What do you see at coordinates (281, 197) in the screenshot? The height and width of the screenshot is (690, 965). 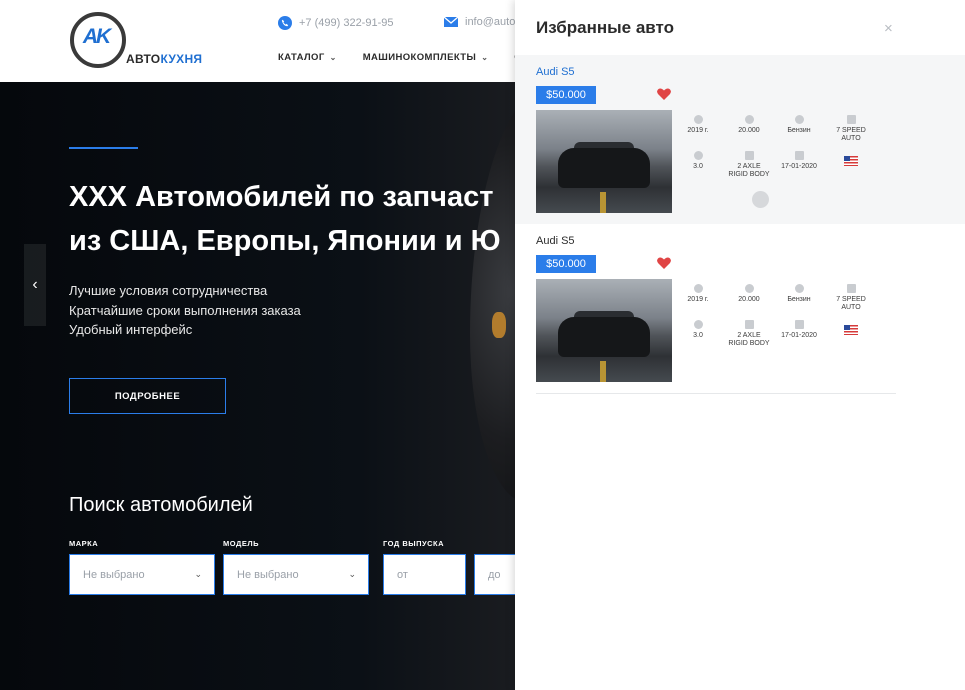 I see `hero-title-line-1: XXX Автомобилей по запчаст` at bounding box center [281, 197].